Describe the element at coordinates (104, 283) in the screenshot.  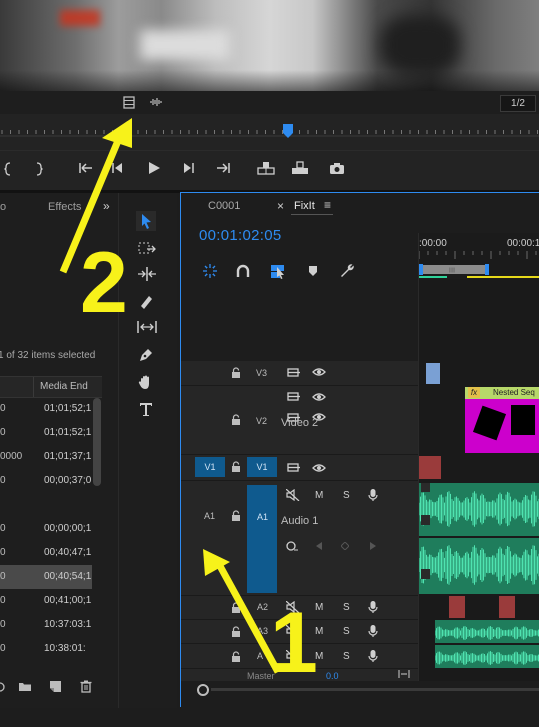
I see `annotation-number-2: 2` at that location.